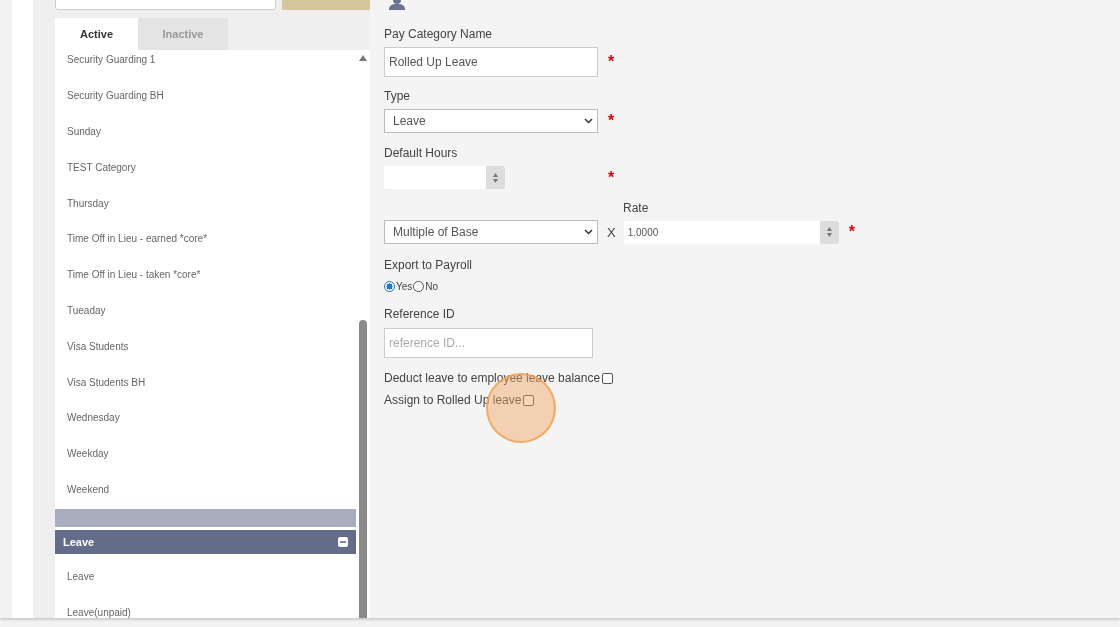  Describe the element at coordinates (205, 203) in the screenshot. I see `list-item: Thursday` at that location.